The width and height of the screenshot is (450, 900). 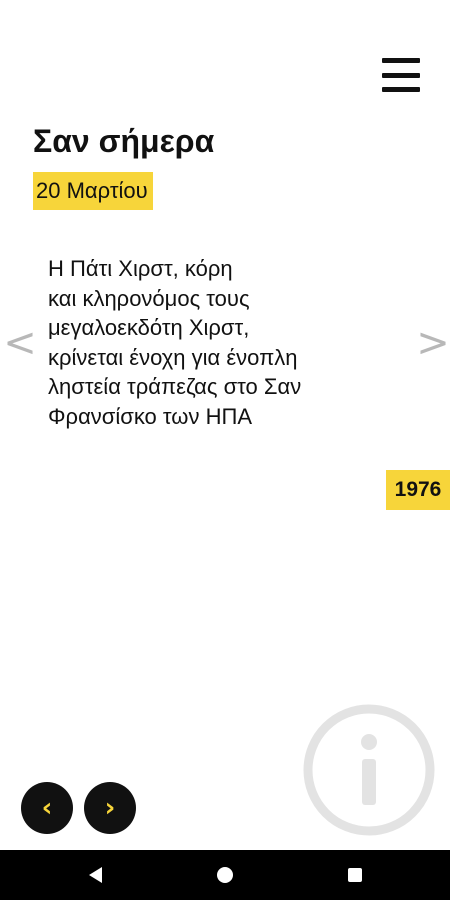 I want to click on back-triangle-icon, so click(x=95, y=875).